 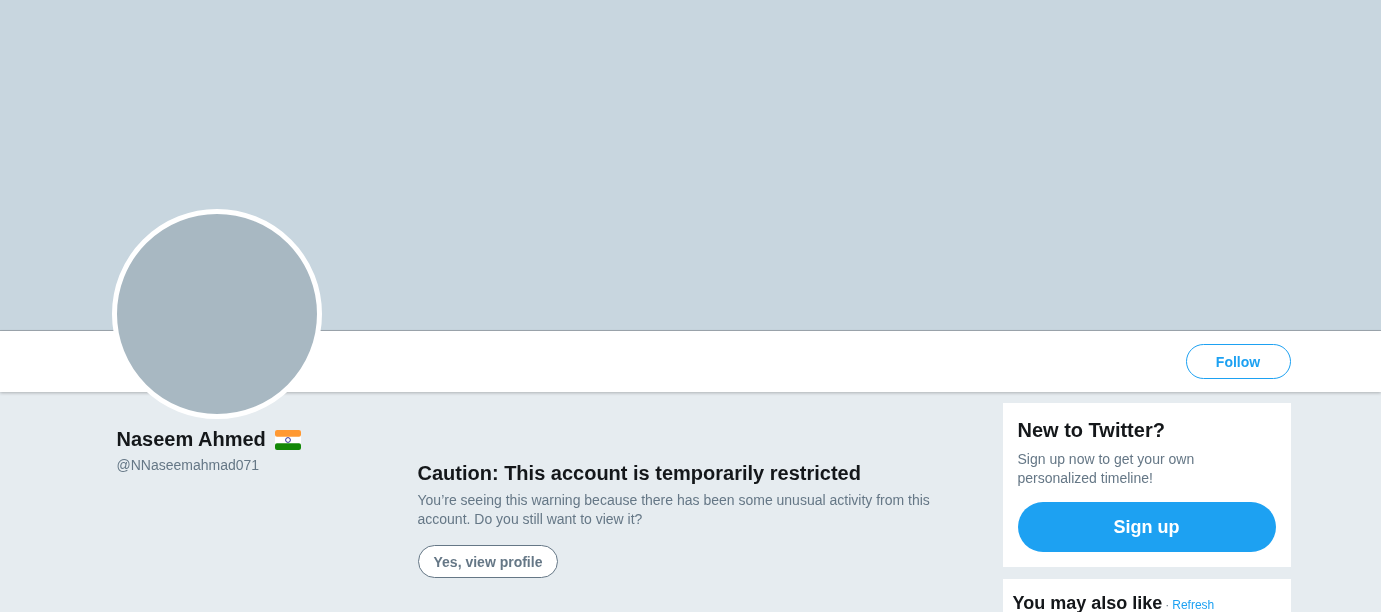 I want to click on warning-title: Caution: This account is temporarily restricted, so click(x=639, y=473).